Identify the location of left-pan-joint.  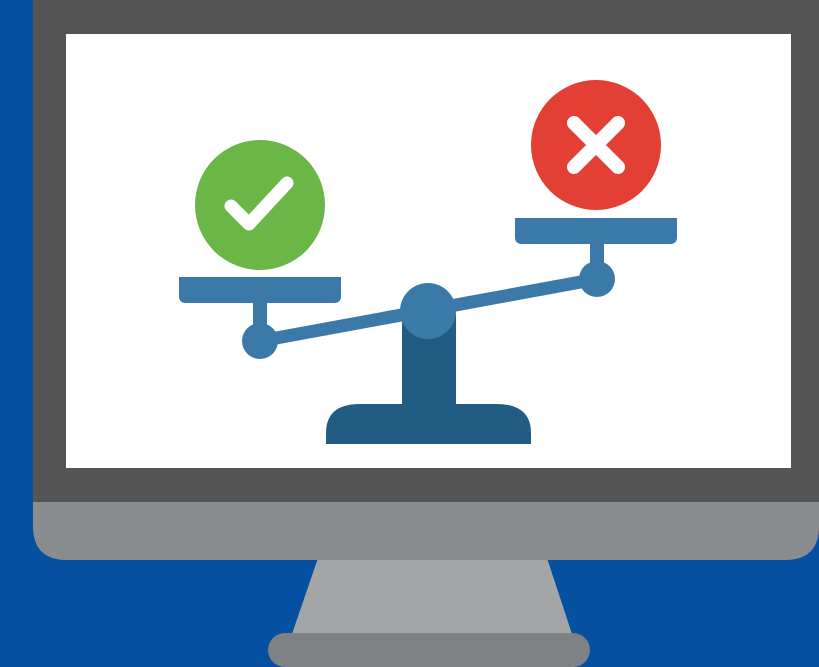
(260, 341).